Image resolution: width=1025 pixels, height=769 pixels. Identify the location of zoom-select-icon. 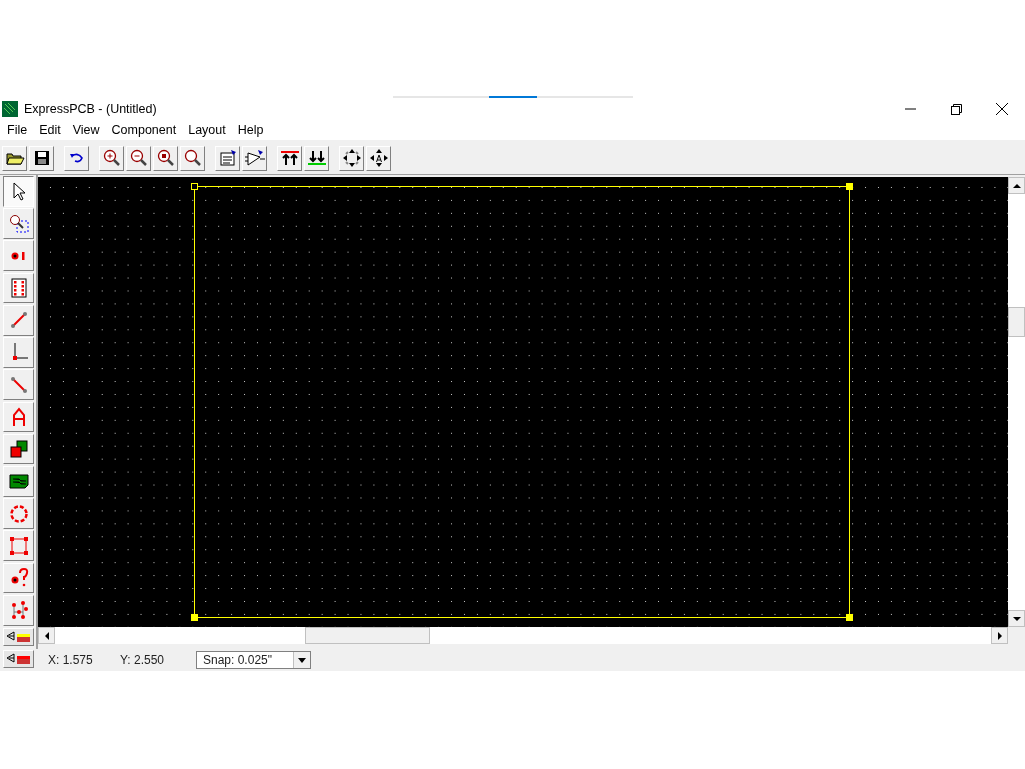
(18, 223).